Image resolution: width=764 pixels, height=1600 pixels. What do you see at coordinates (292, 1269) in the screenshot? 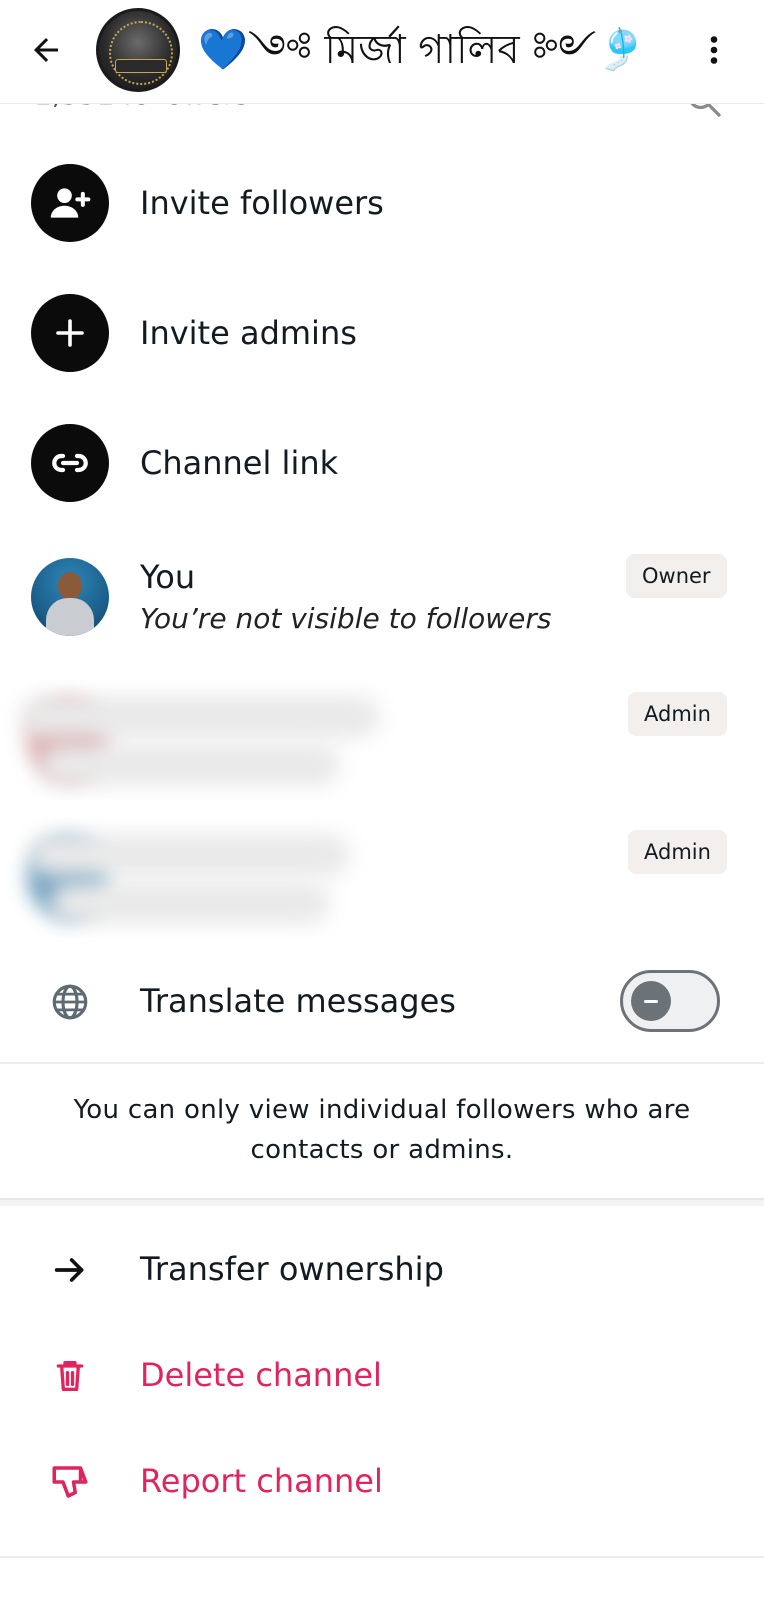
I see `transfer-ownership-label: Transfer ownership` at bounding box center [292, 1269].